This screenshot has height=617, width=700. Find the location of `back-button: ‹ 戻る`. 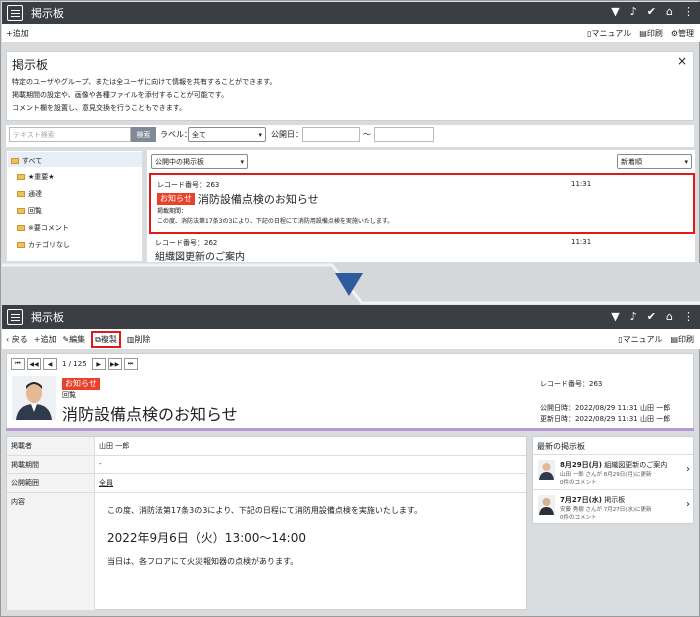

back-button: ‹ 戻る is located at coordinates (17, 339).